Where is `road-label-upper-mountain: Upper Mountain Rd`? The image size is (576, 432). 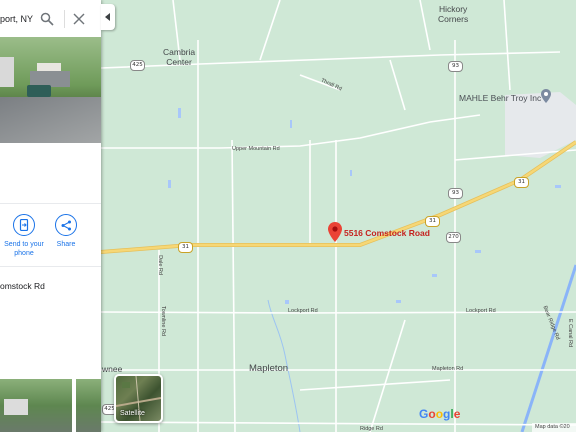
road-label-upper-mountain: Upper Mountain Rd is located at coordinates (256, 149).